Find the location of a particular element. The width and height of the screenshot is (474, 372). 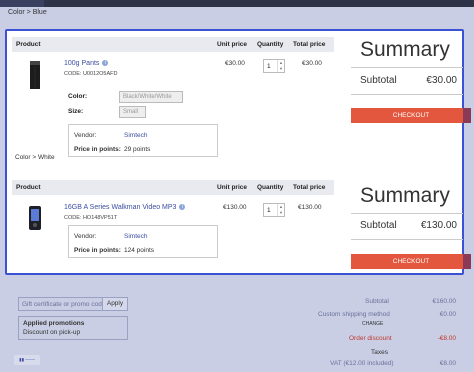

color-select: Black/White/White is located at coordinates (151, 97).